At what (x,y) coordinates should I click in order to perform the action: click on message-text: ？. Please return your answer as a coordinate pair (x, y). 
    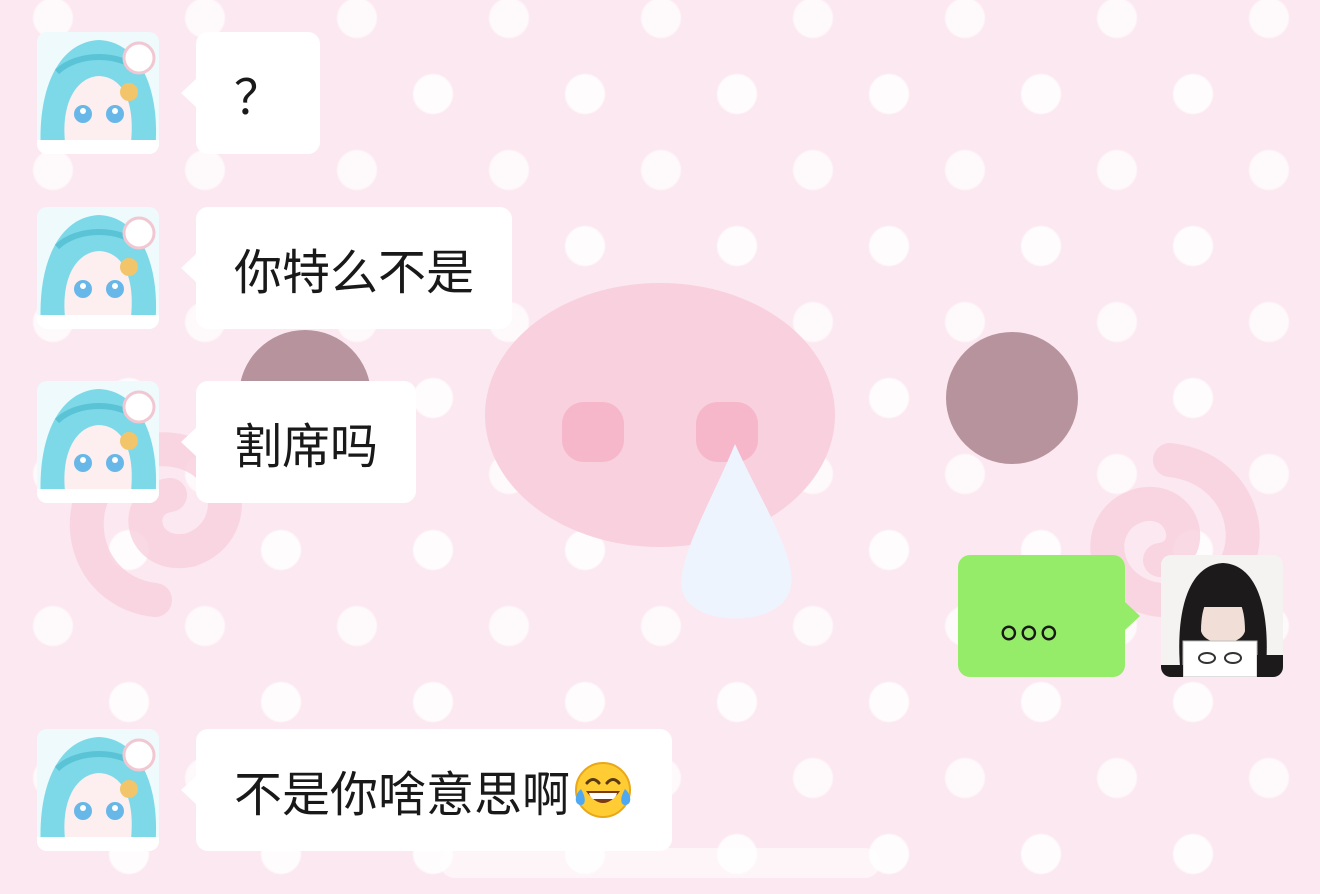
    Looking at the image, I should click on (258, 98).